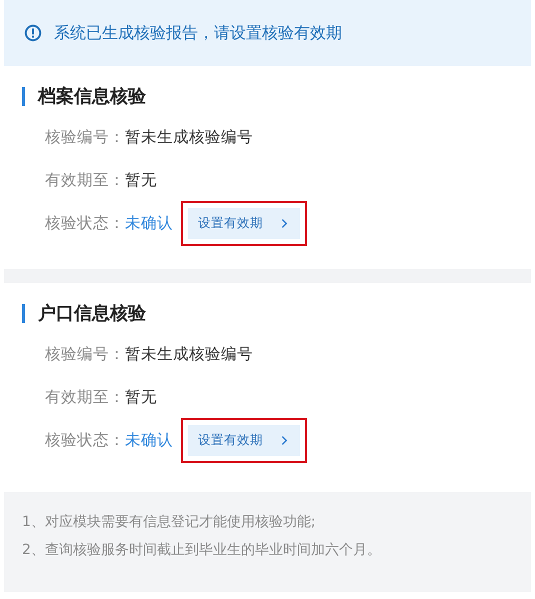  What do you see at coordinates (169, 522) in the screenshot?
I see `note-text: 1、对应模块需要有信息登记才能使用核验功能;` at bounding box center [169, 522].